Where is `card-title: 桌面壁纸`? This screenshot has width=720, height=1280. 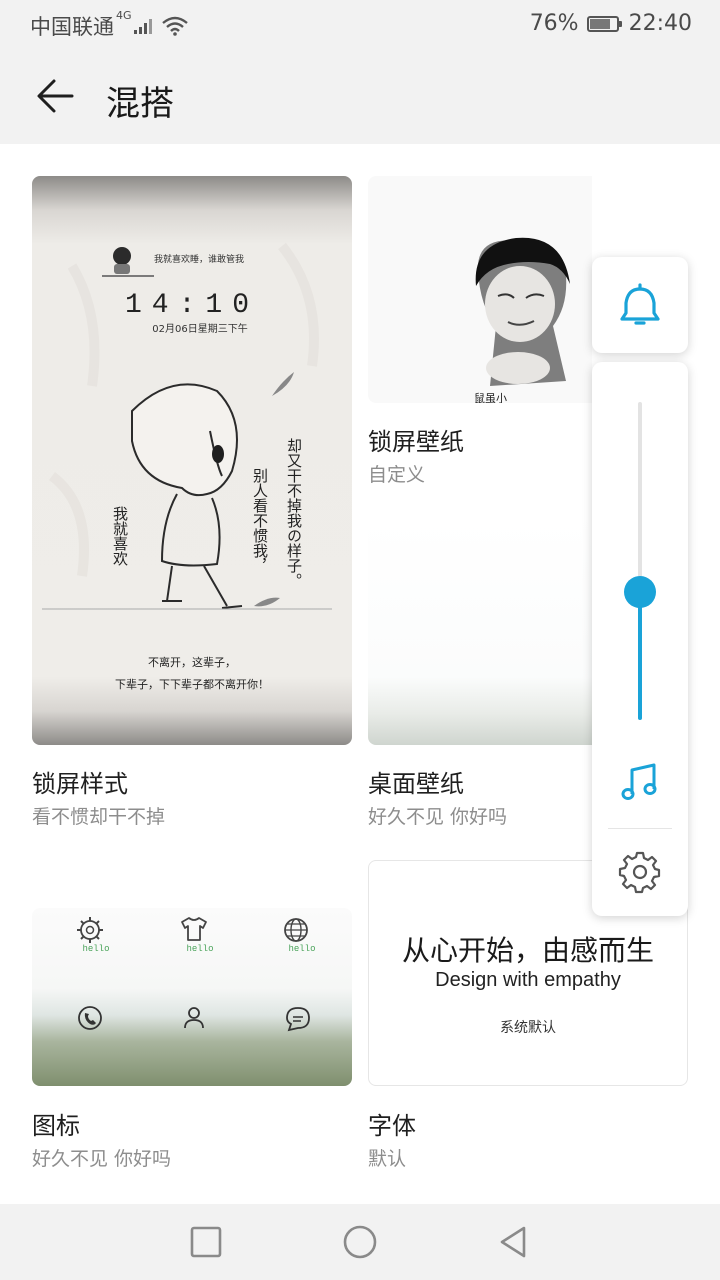
card-title: 桌面壁纸 is located at coordinates (416, 784).